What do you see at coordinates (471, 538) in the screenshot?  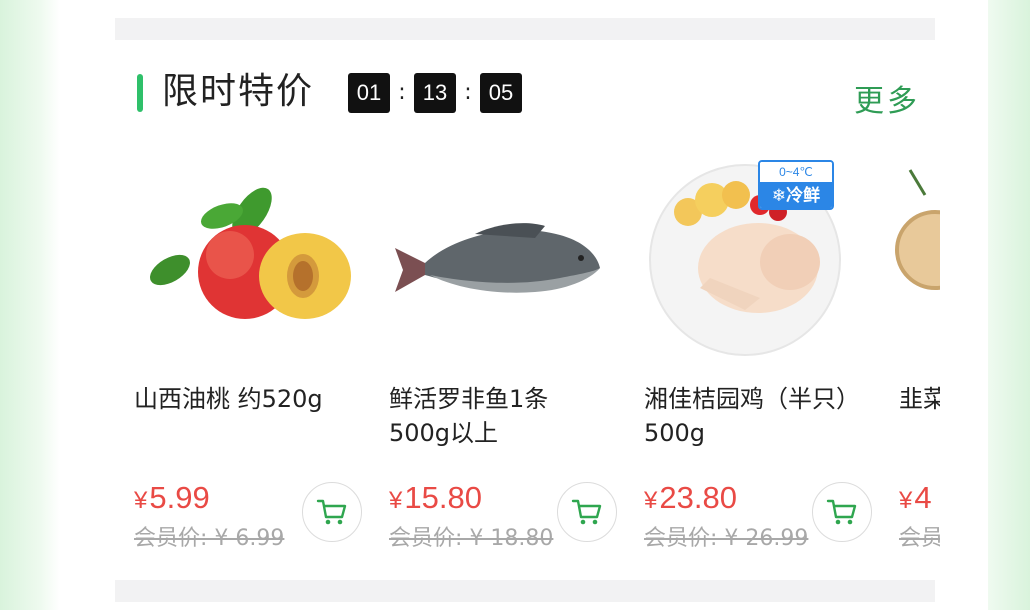 I see `member-price: 会员价: ¥ 18.80` at bounding box center [471, 538].